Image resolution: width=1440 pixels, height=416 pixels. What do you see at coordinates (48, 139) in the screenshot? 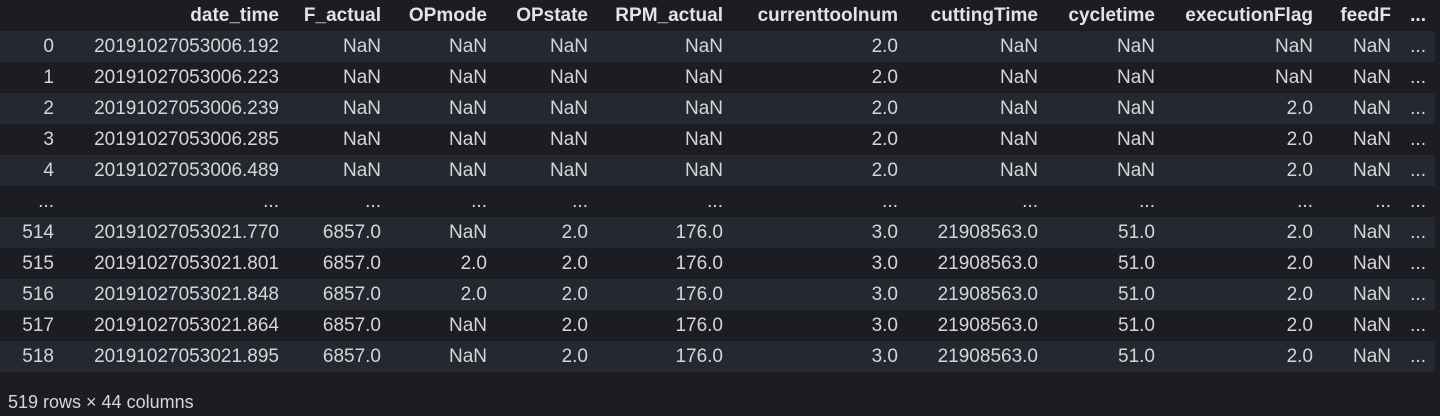
I see `row-index: 3` at bounding box center [48, 139].